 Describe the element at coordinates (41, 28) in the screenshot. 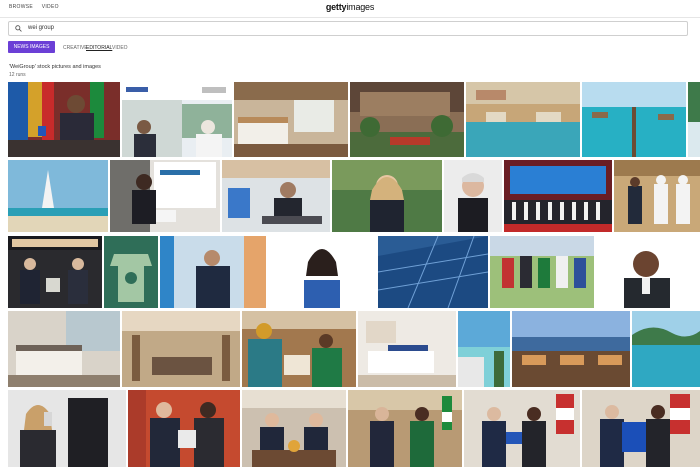

I see `search-query: wei group` at that location.